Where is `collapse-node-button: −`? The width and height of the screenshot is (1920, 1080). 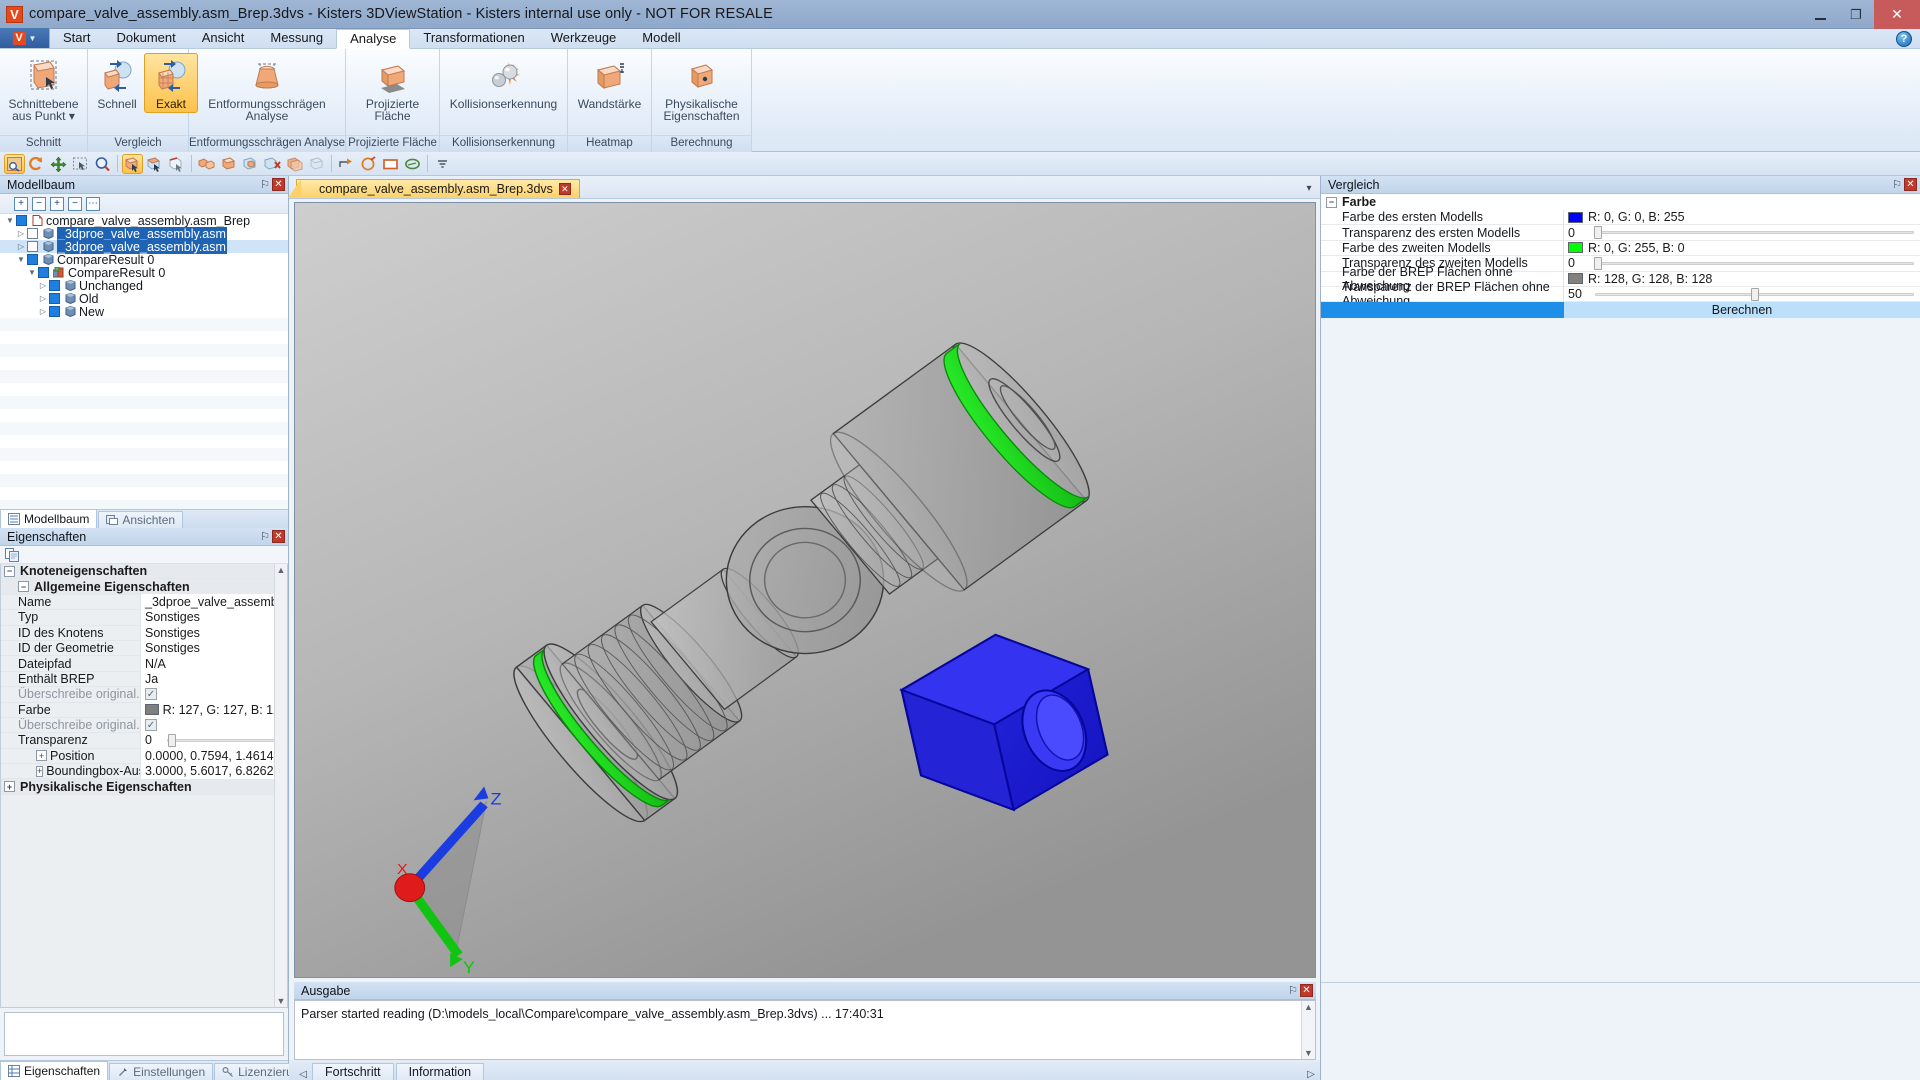
collapse-node-button: − is located at coordinates (75, 203).